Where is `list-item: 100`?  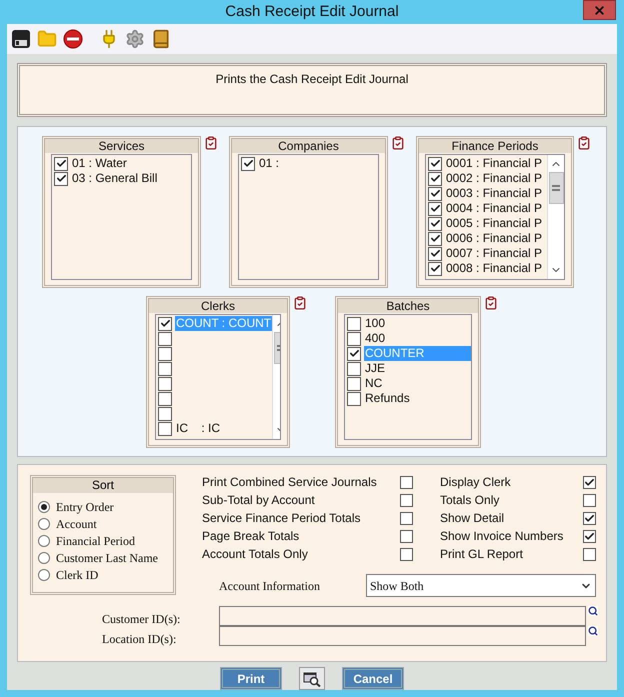
list-item: 100 is located at coordinates (375, 323).